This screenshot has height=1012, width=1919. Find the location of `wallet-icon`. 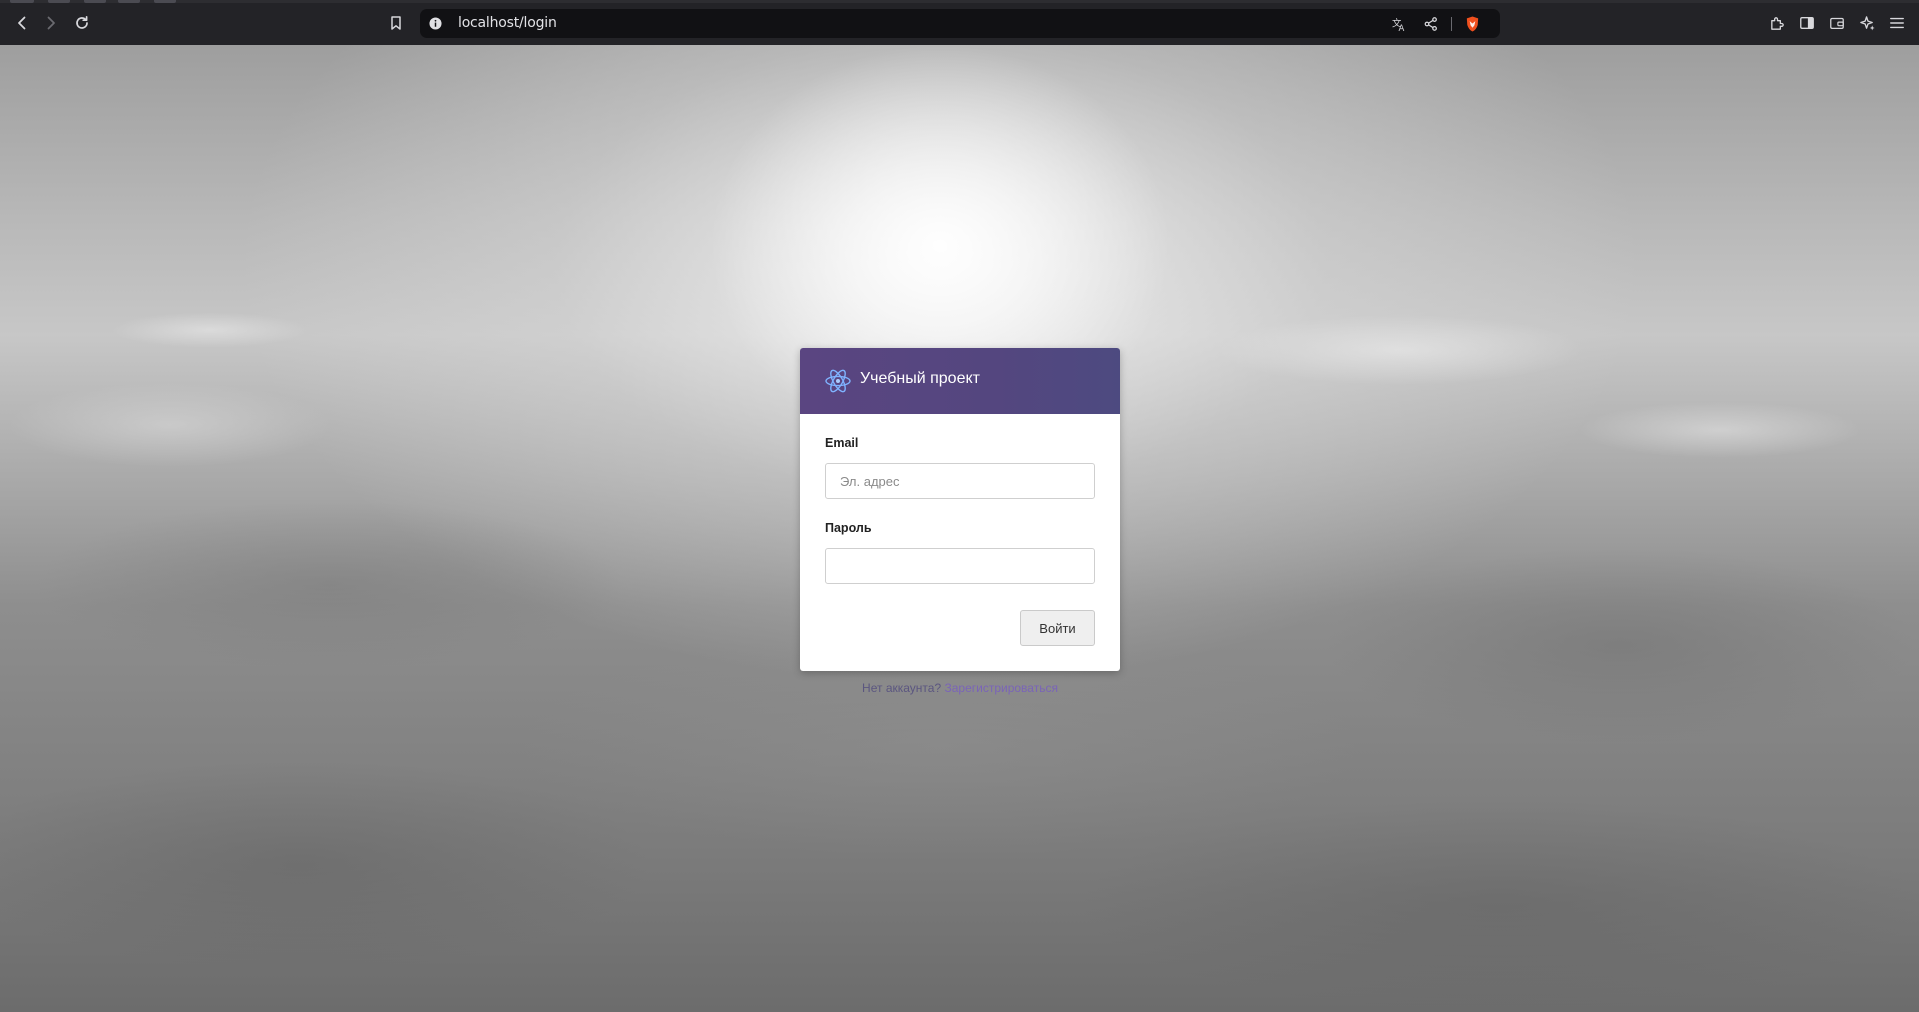

wallet-icon is located at coordinates (1837, 23).